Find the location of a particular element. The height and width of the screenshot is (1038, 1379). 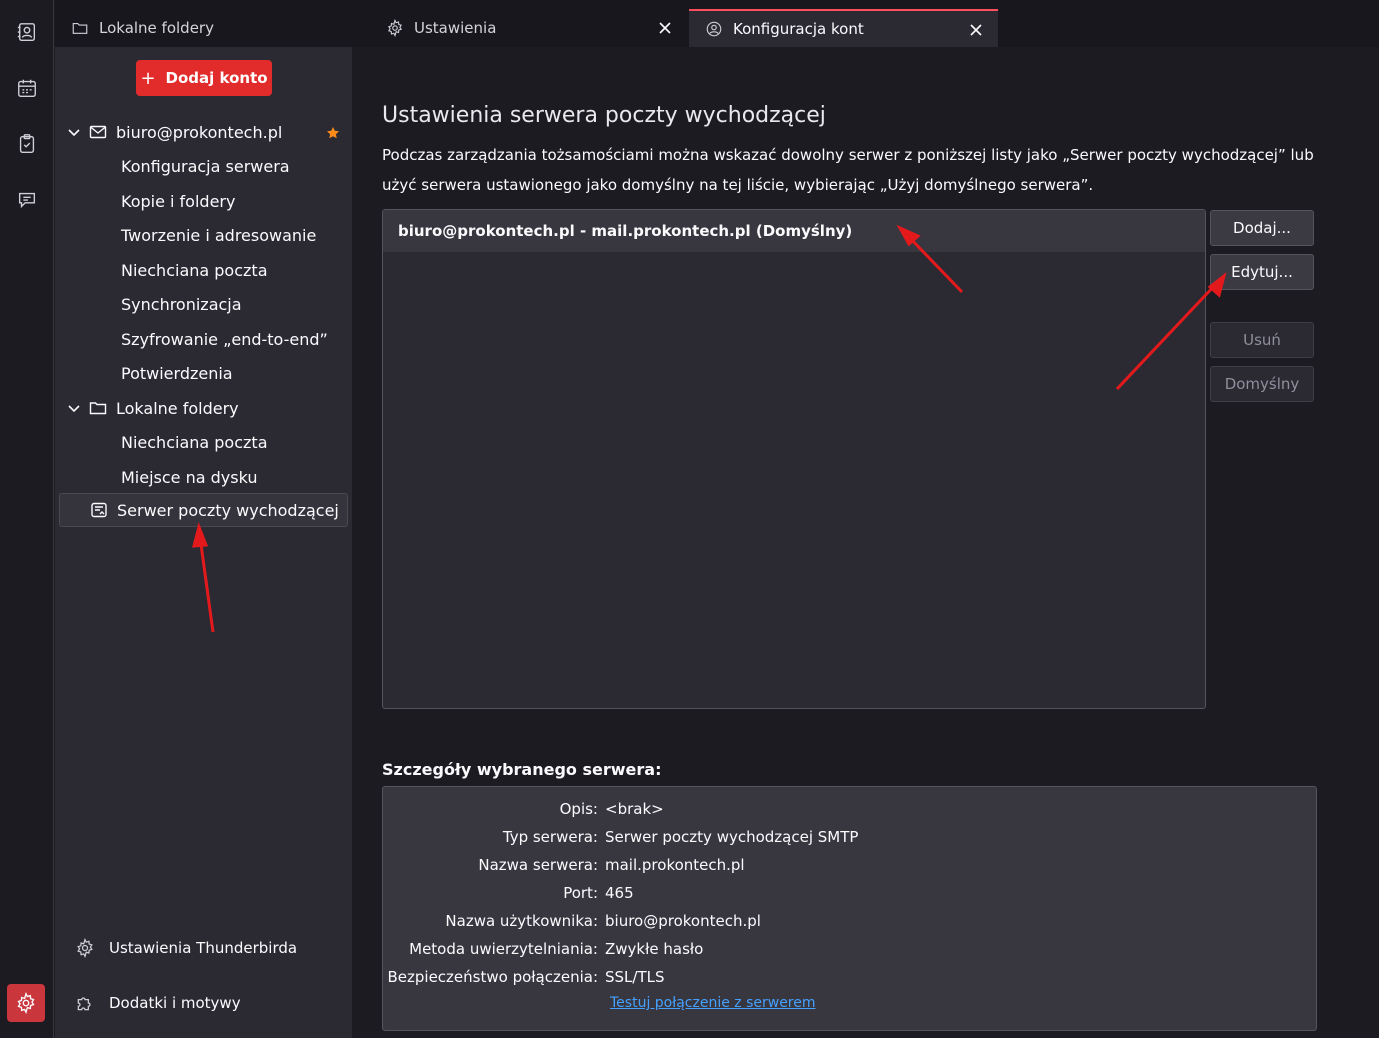

settings-link-label: Ustawienia Thunderbirda is located at coordinates (203, 948).